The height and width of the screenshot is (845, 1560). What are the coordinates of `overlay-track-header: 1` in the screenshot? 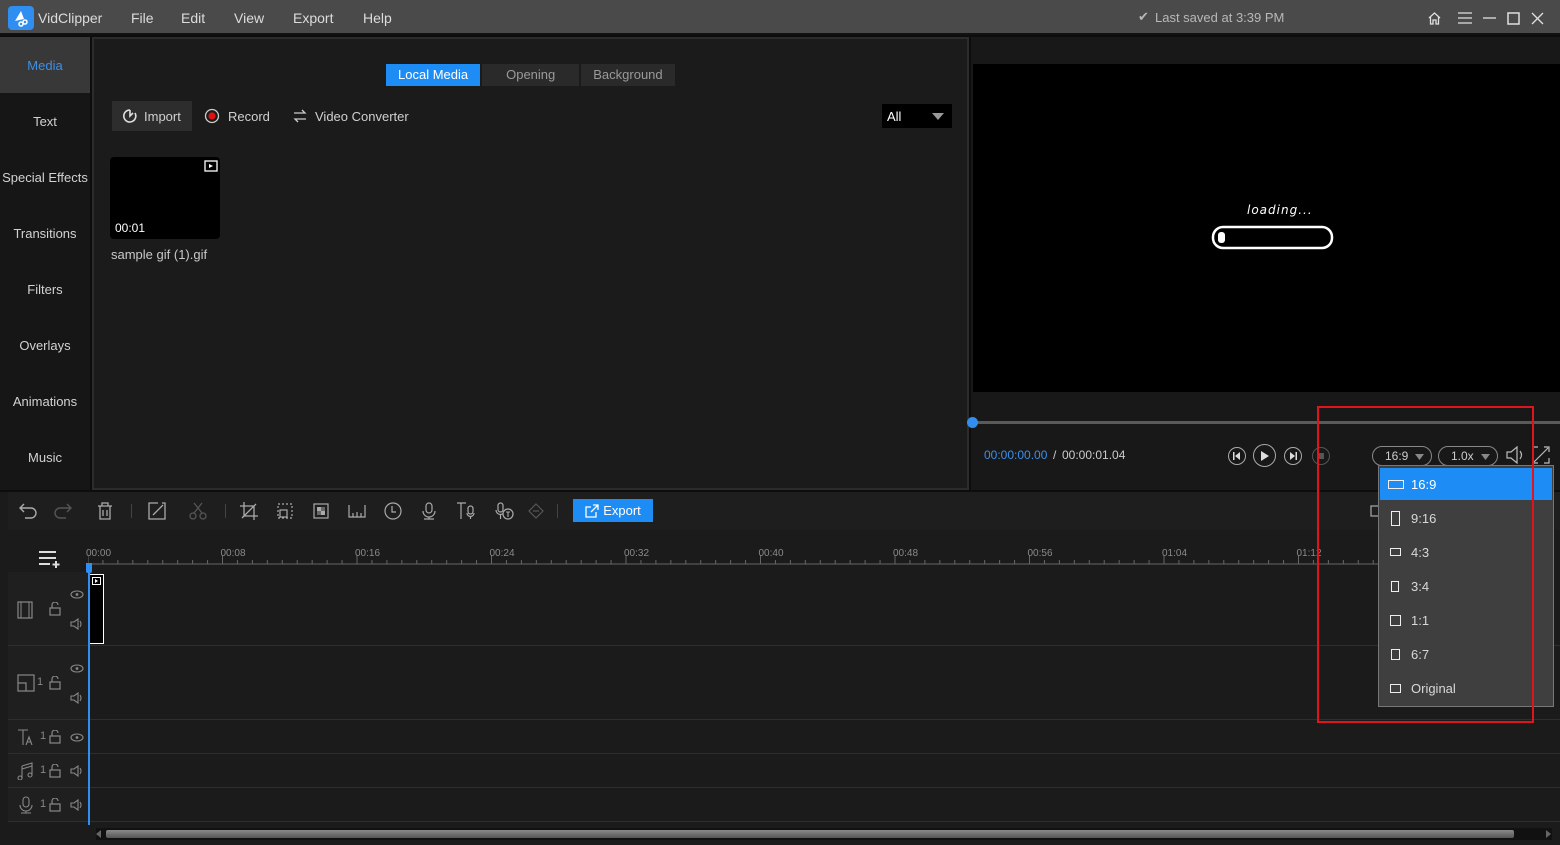 It's located at (48, 682).